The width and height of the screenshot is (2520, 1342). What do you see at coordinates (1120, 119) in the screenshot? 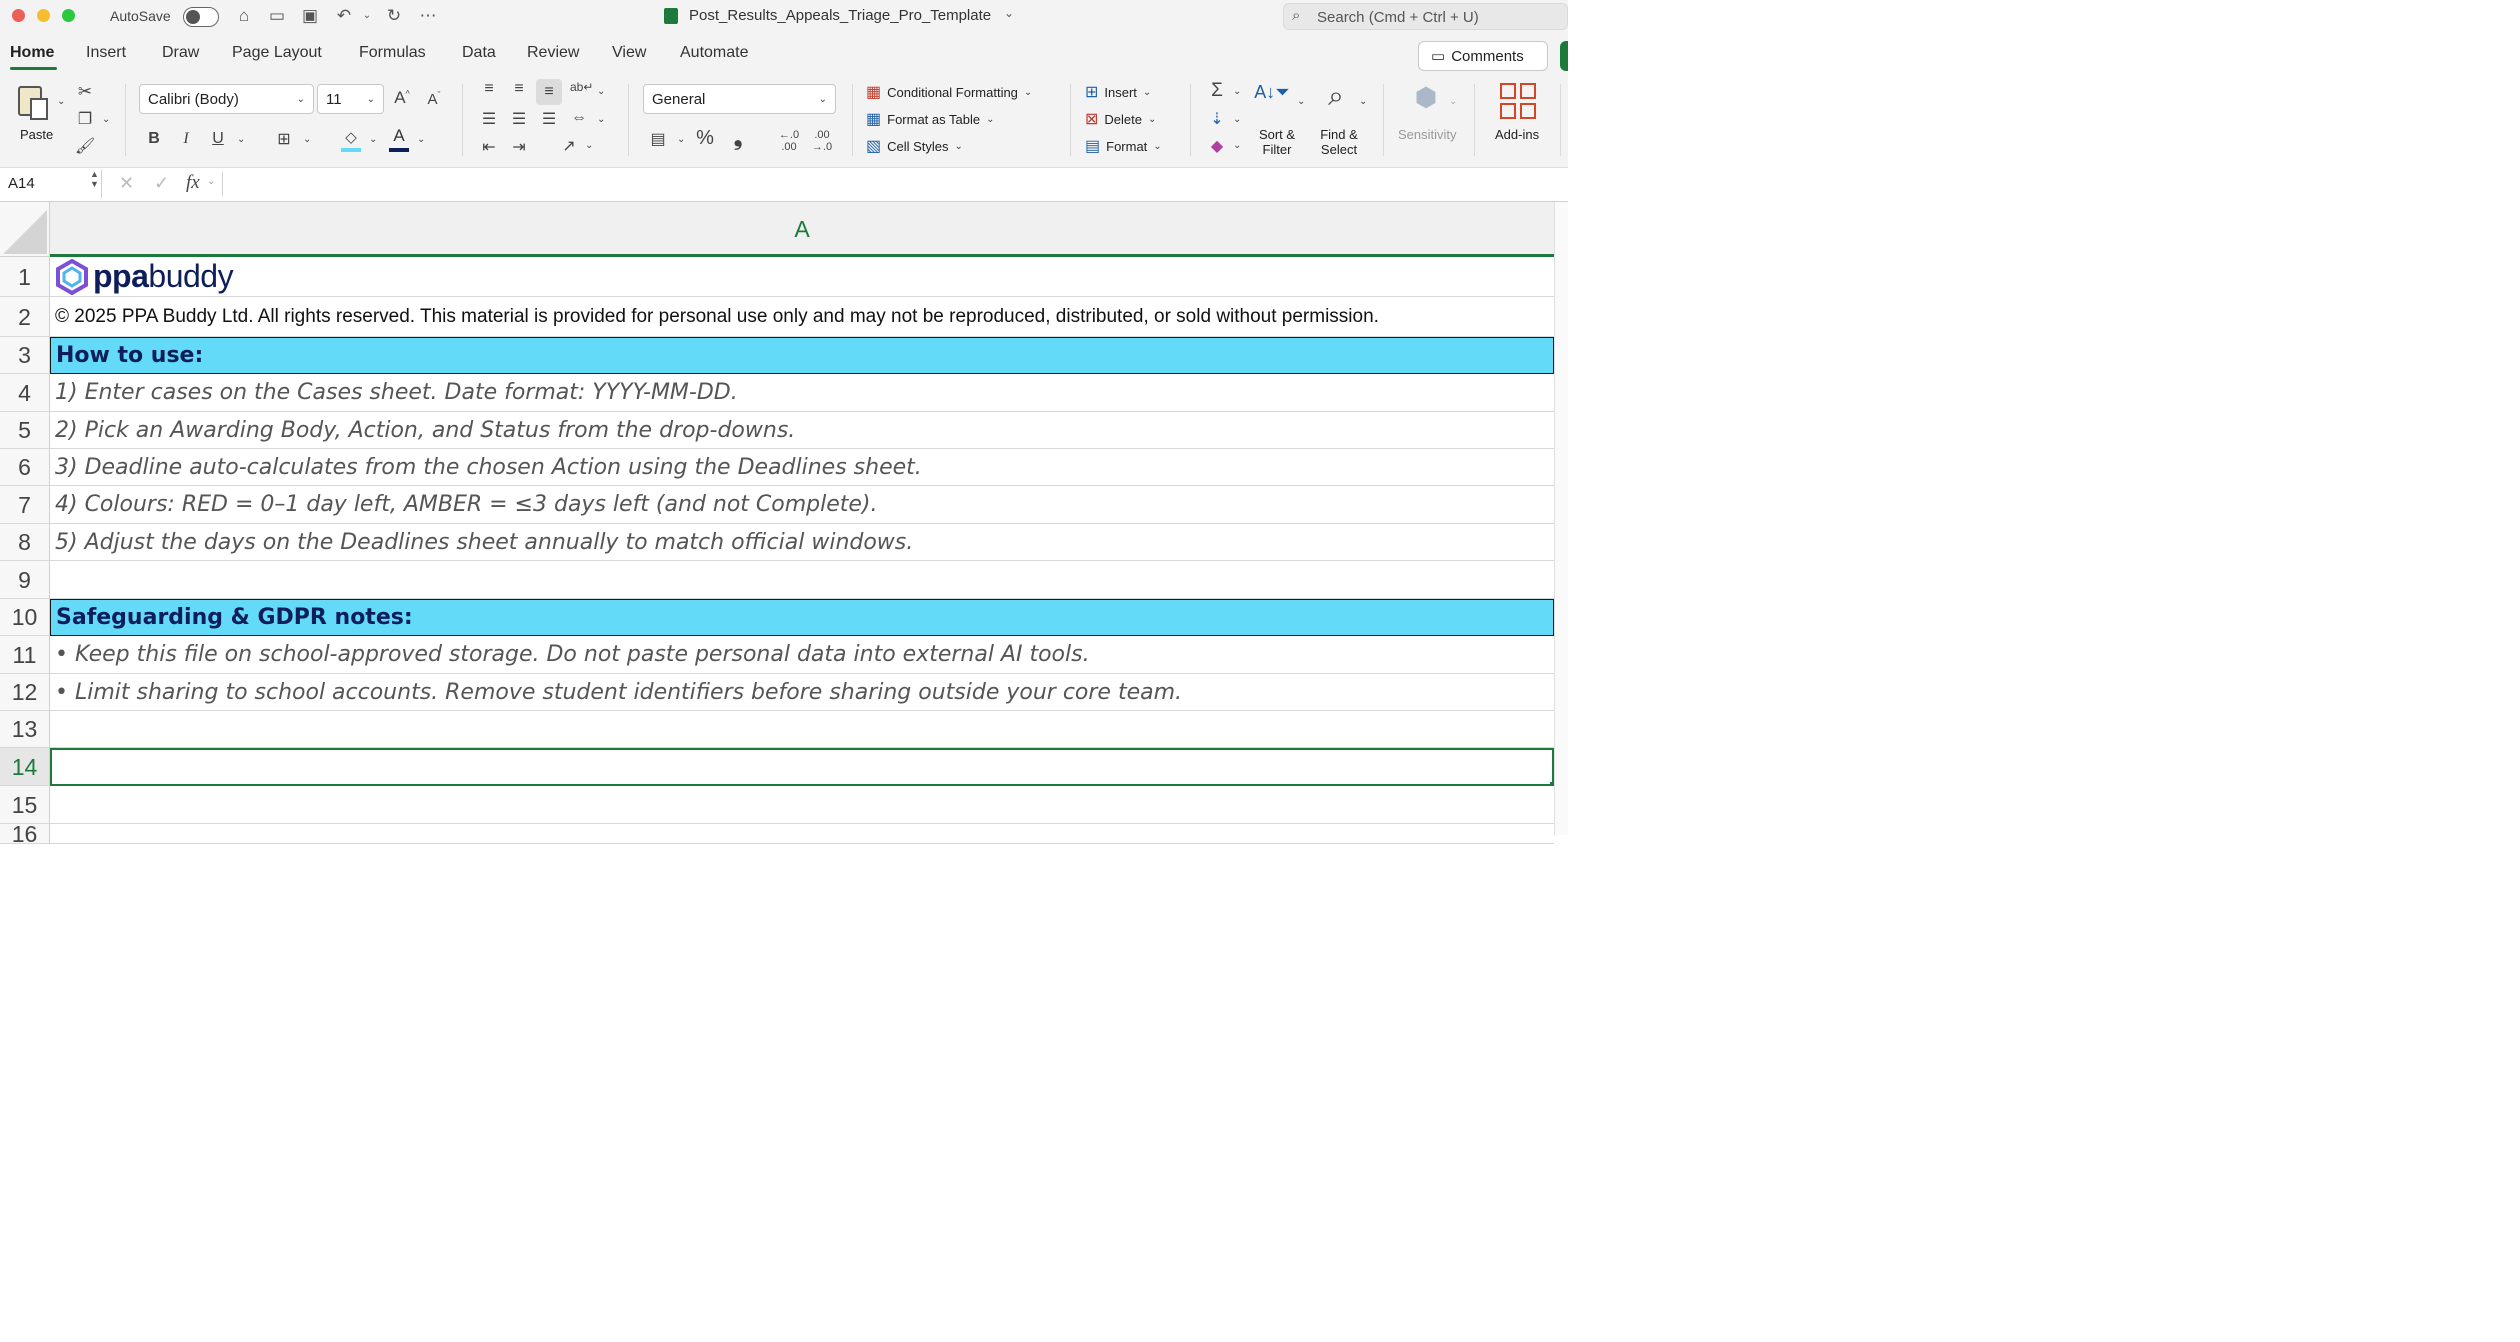
I see `delete-cells-button: ⊠ Delete ⌄` at bounding box center [1120, 119].